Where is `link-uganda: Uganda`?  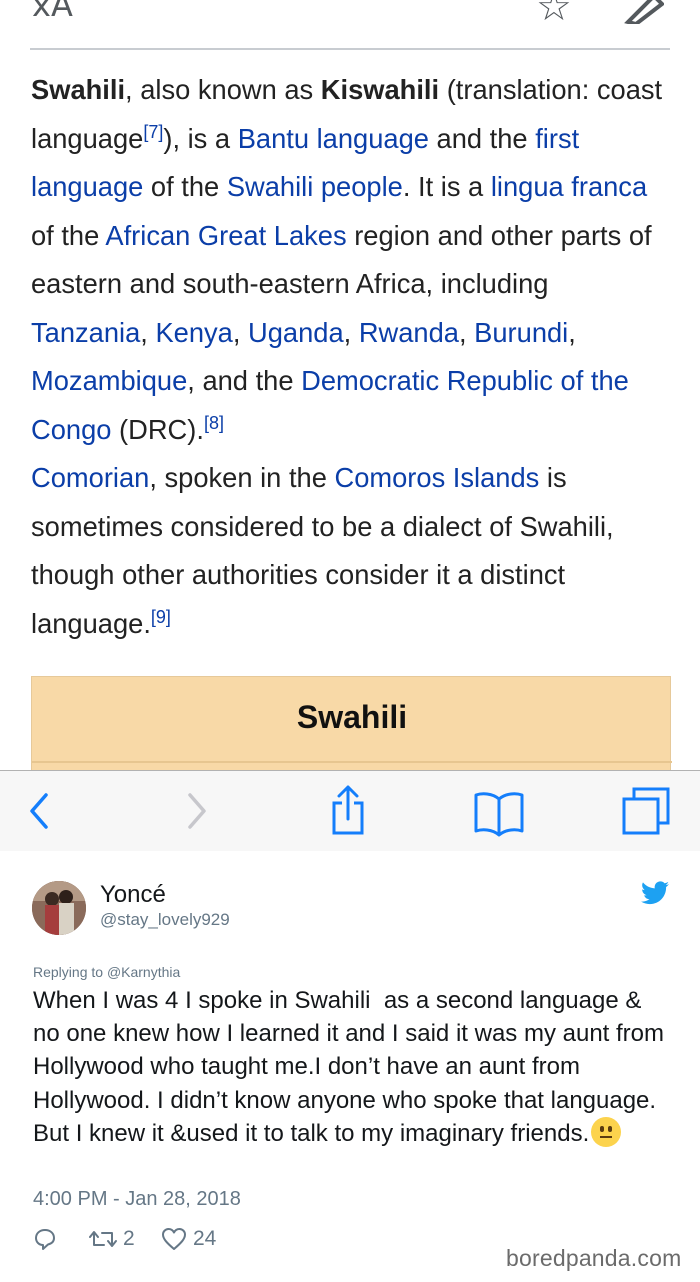
link-uganda: Uganda is located at coordinates (296, 332).